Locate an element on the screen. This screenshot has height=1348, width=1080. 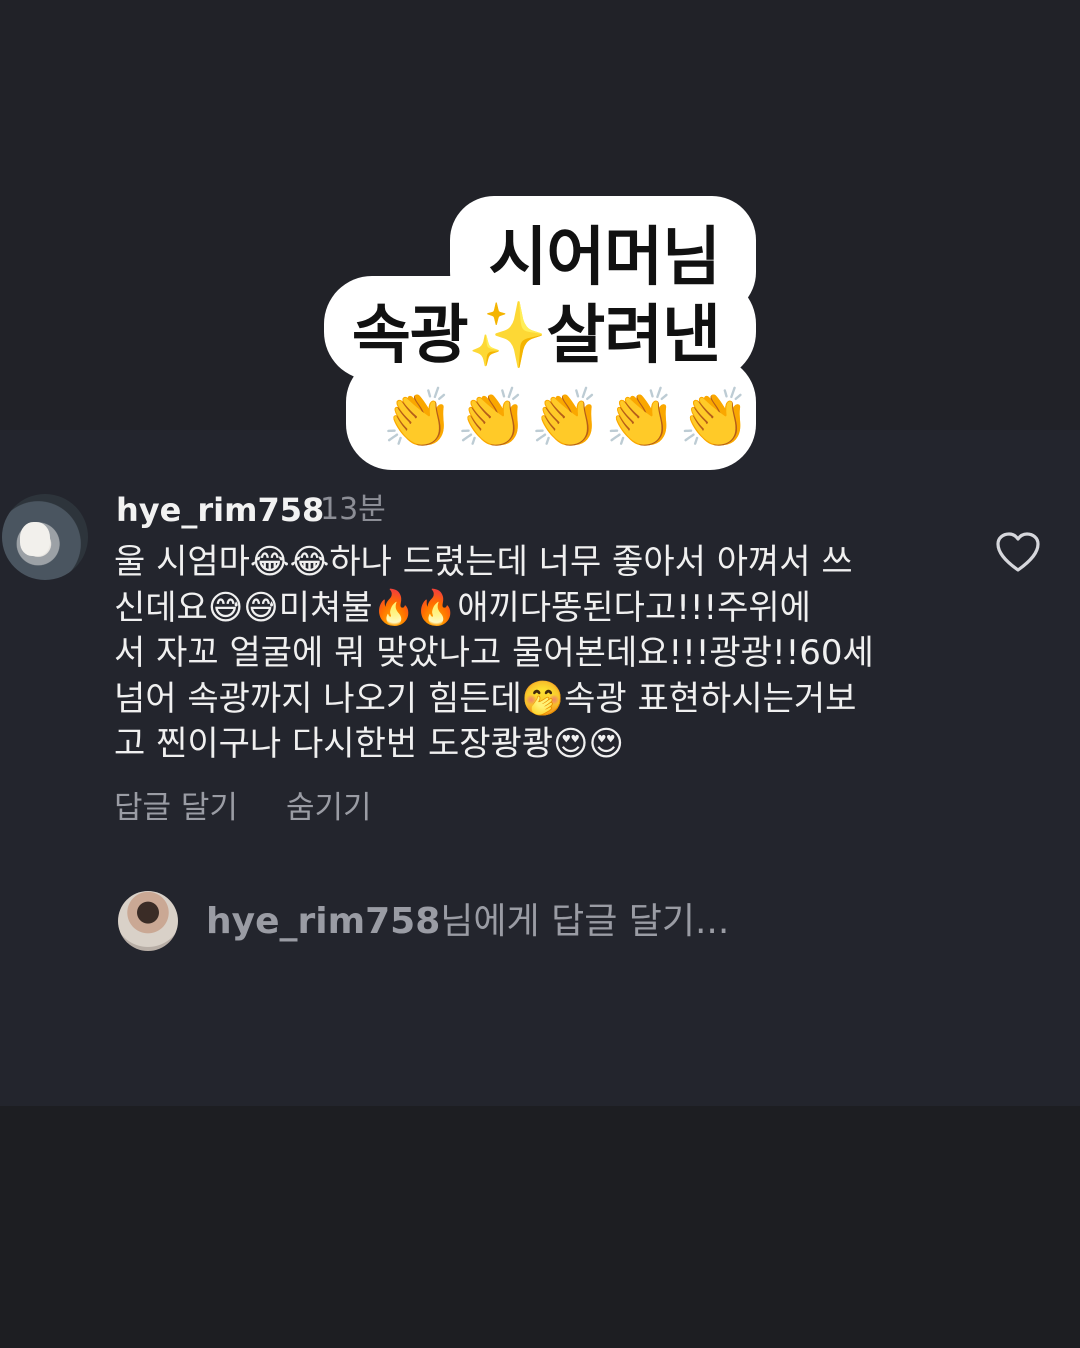
comment-timestamp: 13분 is located at coordinates (353, 509).